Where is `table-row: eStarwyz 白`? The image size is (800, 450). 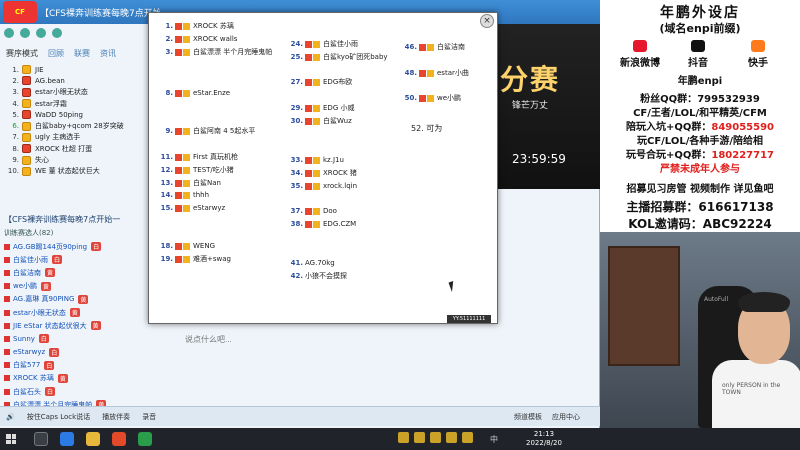
table-row: eStarwyz 白 is located at coordinates (77, 352).